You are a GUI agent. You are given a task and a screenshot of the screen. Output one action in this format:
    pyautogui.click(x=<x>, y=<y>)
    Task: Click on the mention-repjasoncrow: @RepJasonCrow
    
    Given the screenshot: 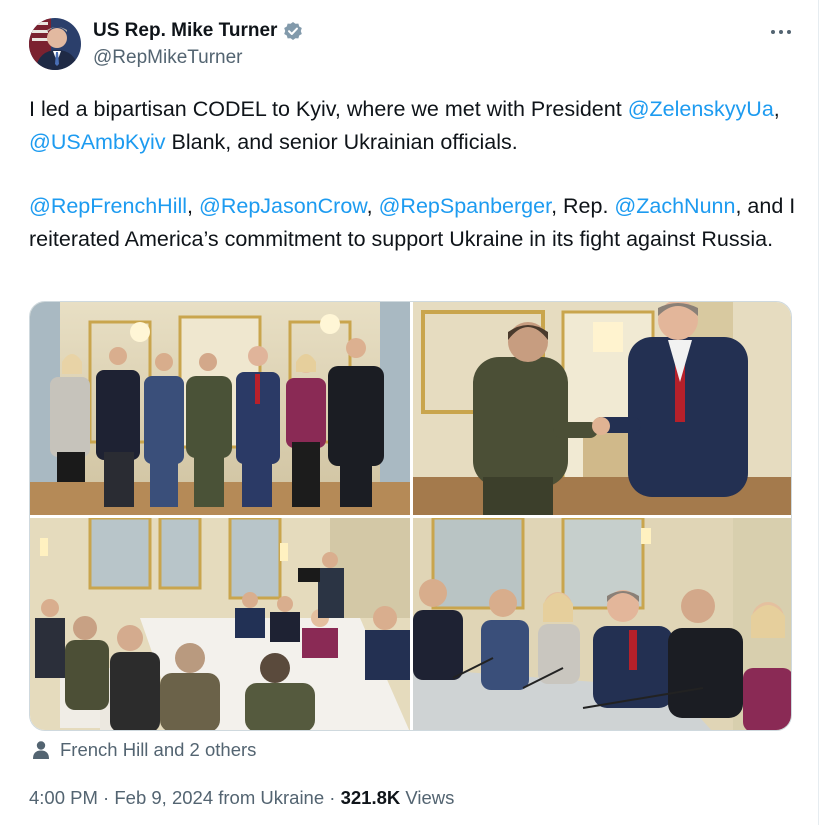 What is the action you would take?
    pyautogui.click(x=283, y=206)
    